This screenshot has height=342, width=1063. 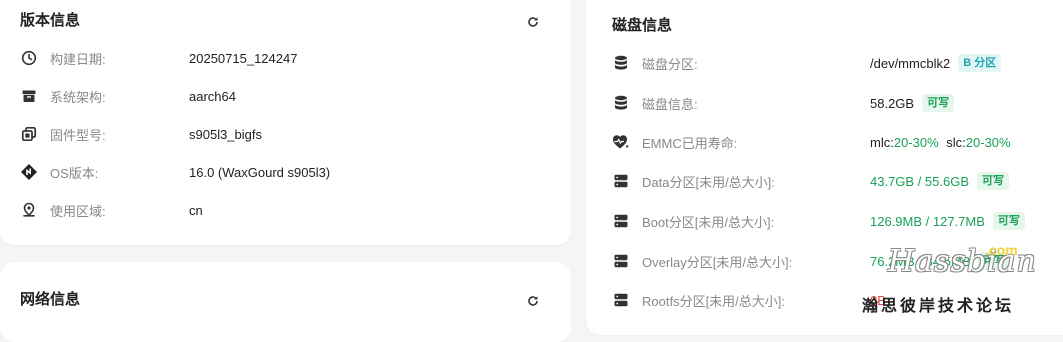 I want to click on overlay-partition-value-group: 76.2MB / 84.5MB 可写, so click(x=940, y=261).